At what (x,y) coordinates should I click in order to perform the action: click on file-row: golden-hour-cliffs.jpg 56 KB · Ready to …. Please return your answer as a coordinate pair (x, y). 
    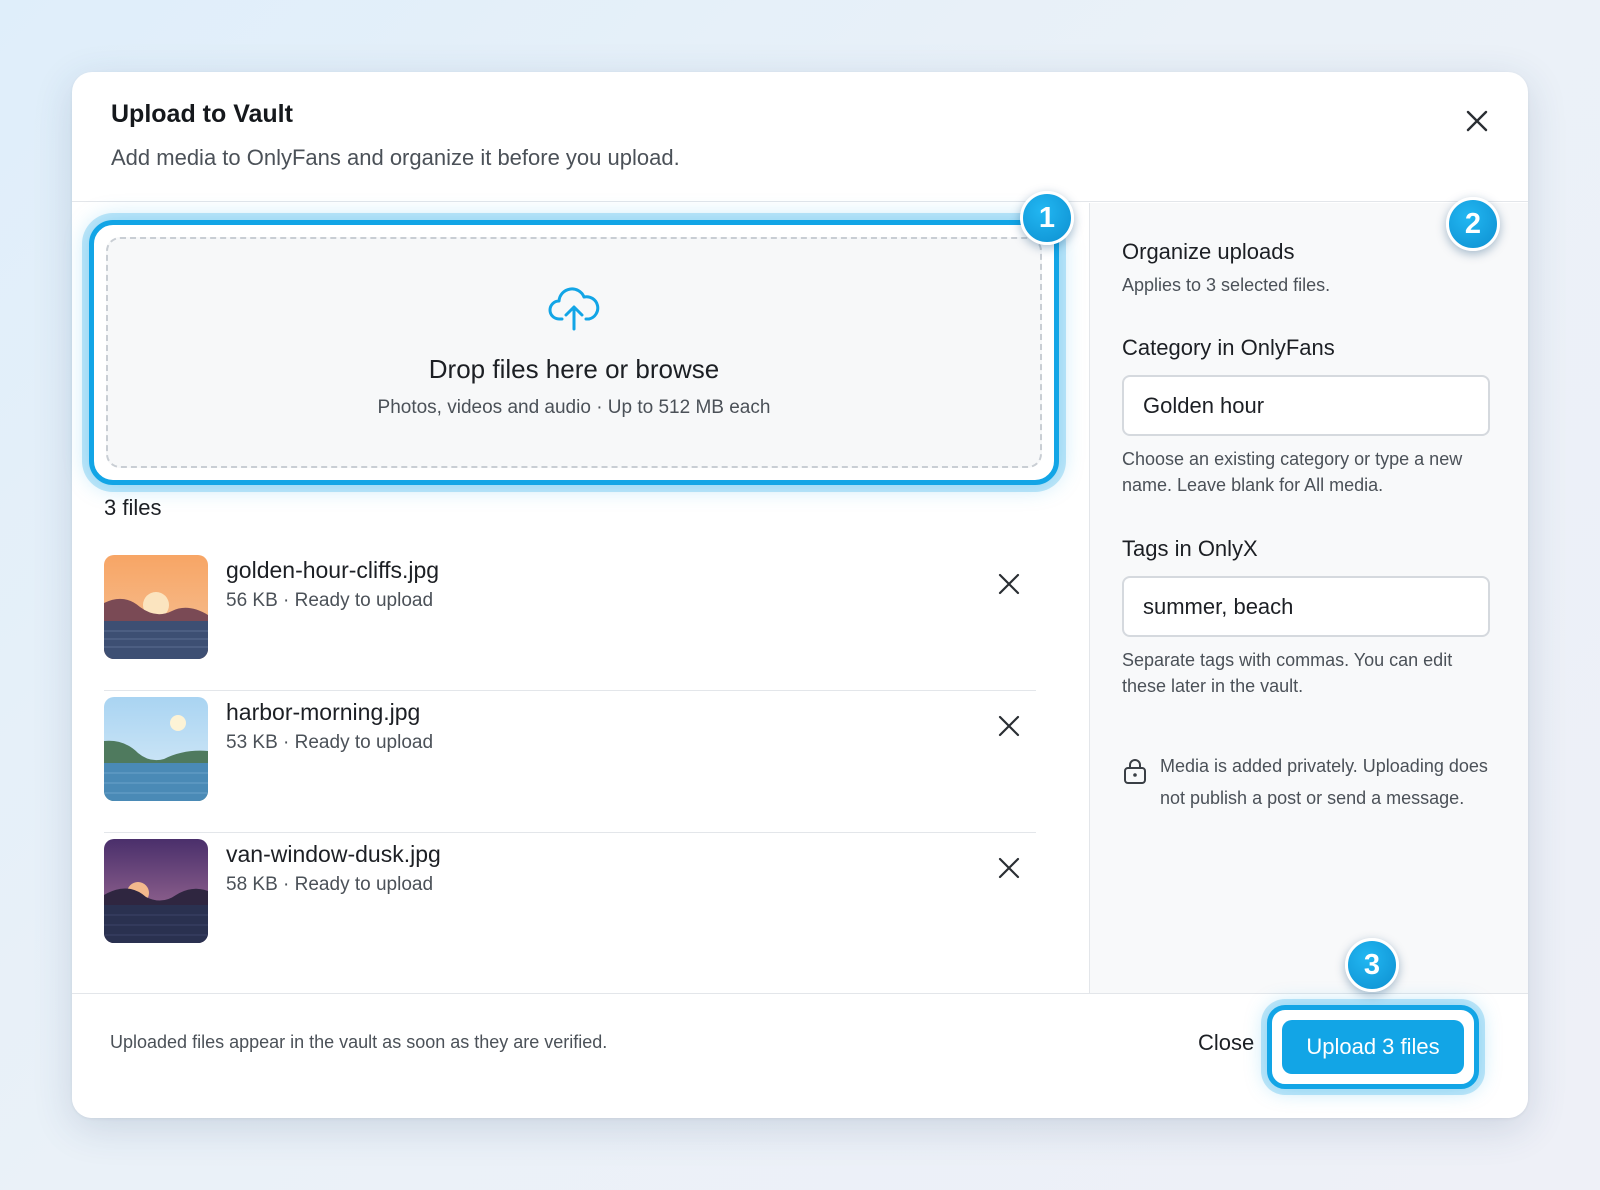
    Looking at the image, I should click on (570, 620).